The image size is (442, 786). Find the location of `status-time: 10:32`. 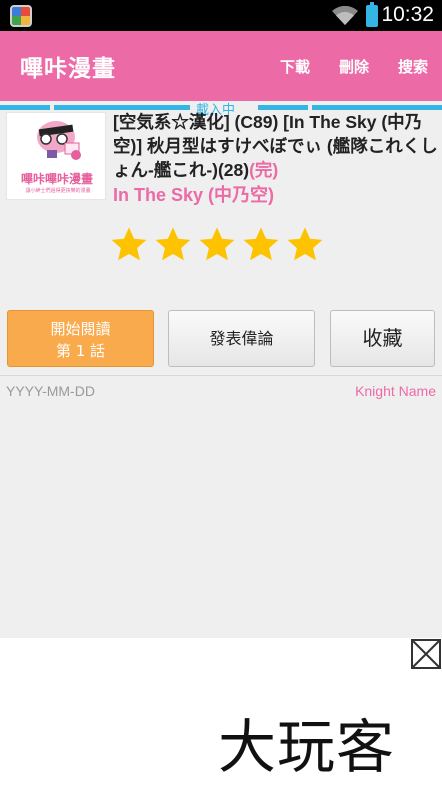

status-time: 10:32 is located at coordinates (407, 14).